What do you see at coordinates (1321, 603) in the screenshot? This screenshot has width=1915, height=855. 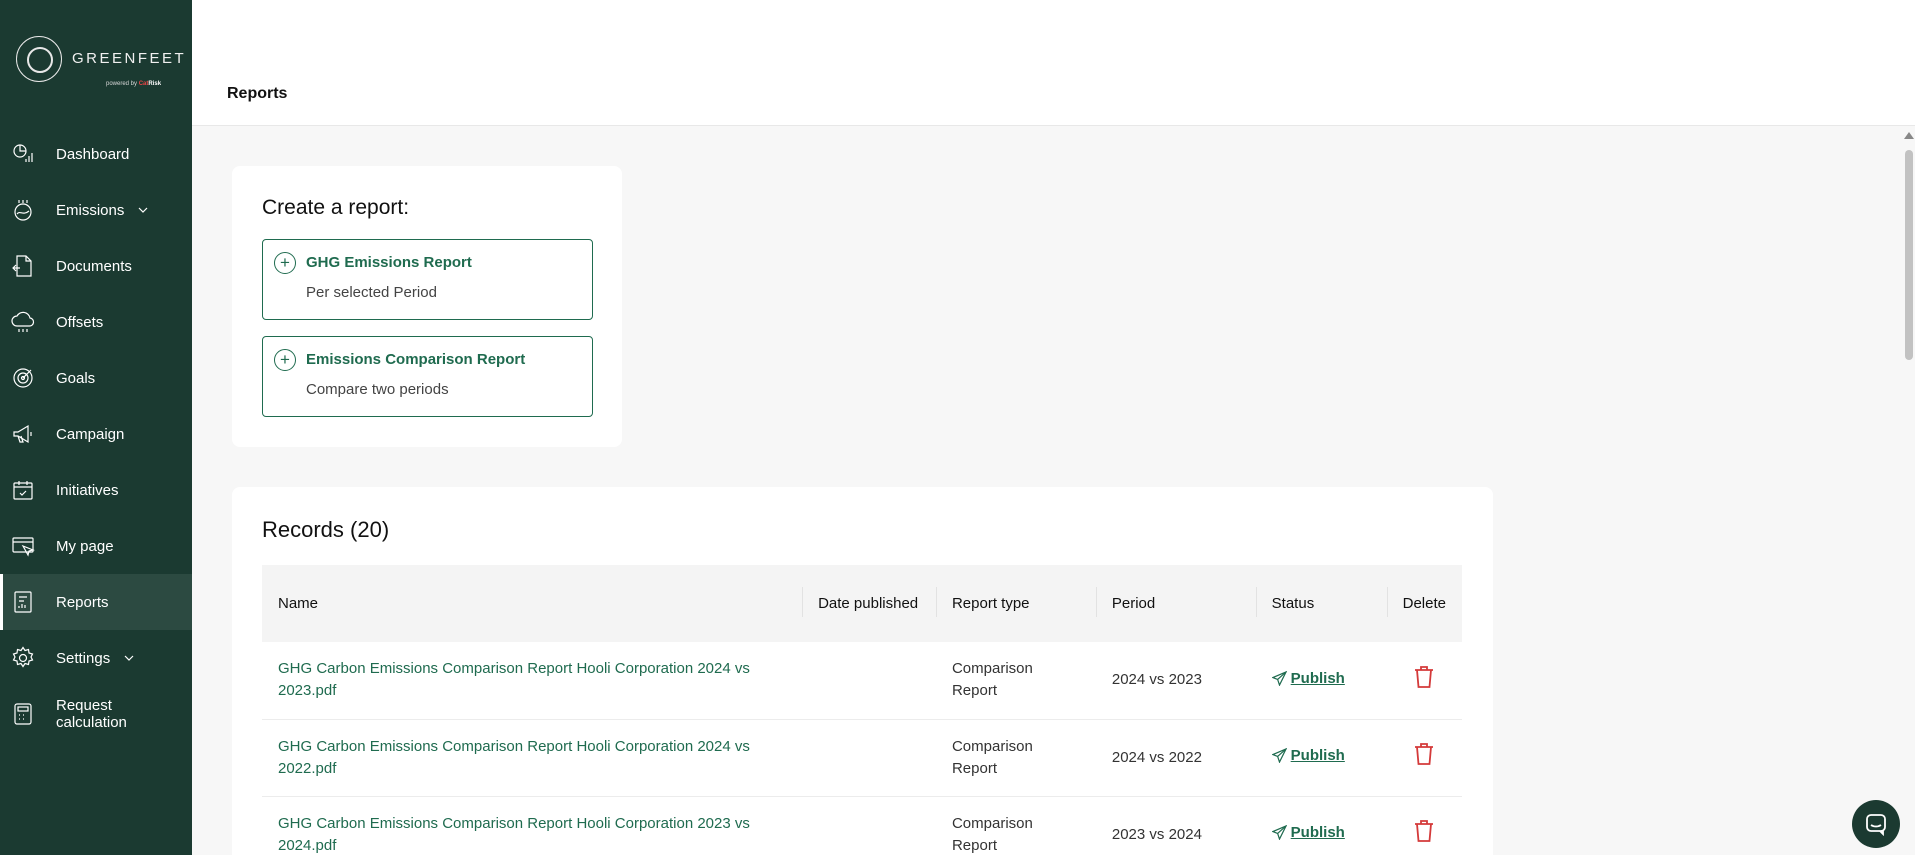 I see `column-header-status: Status` at bounding box center [1321, 603].